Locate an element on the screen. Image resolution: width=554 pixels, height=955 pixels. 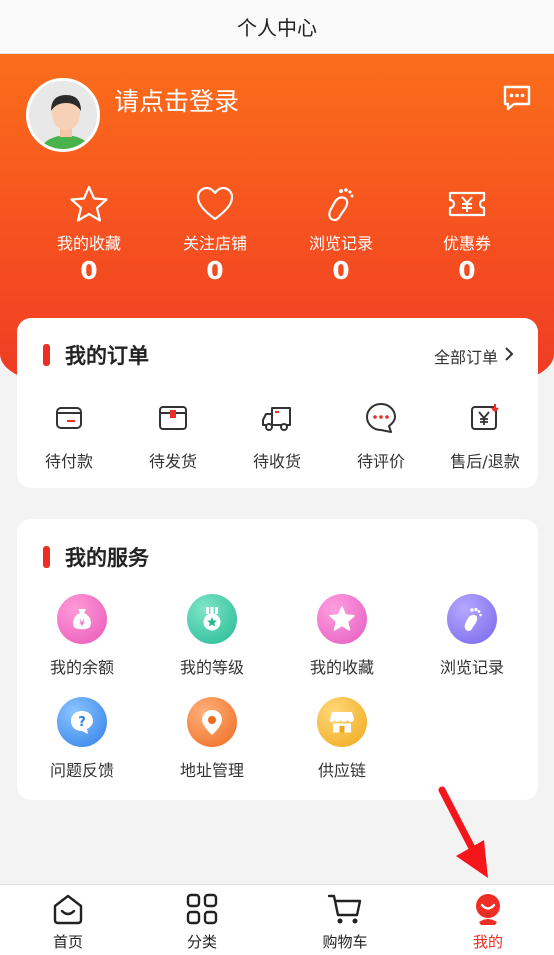
stat-coupons: 优惠券 0 is located at coordinates (467, 233).